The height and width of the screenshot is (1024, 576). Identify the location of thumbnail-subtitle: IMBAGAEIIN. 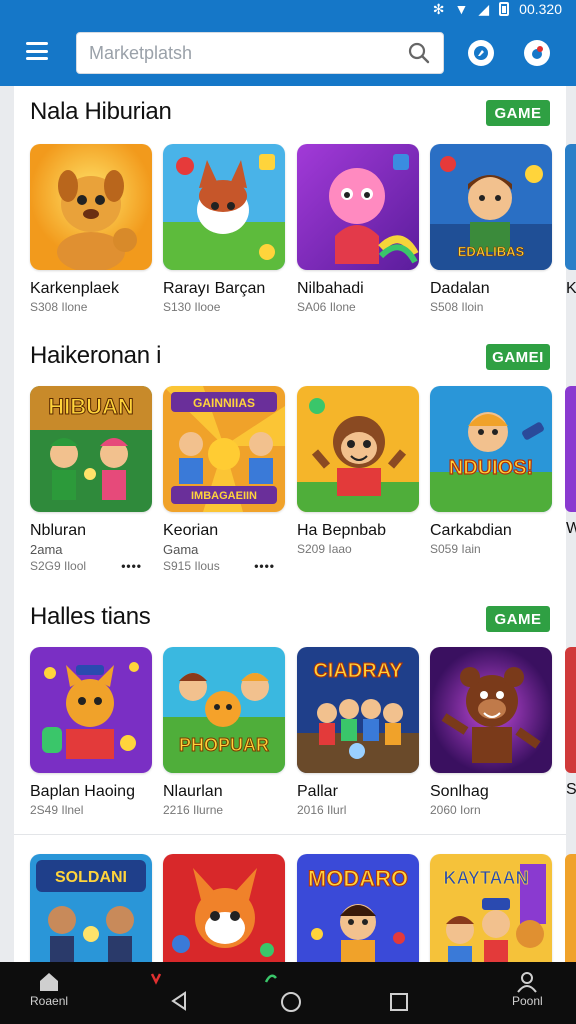
(224, 496).